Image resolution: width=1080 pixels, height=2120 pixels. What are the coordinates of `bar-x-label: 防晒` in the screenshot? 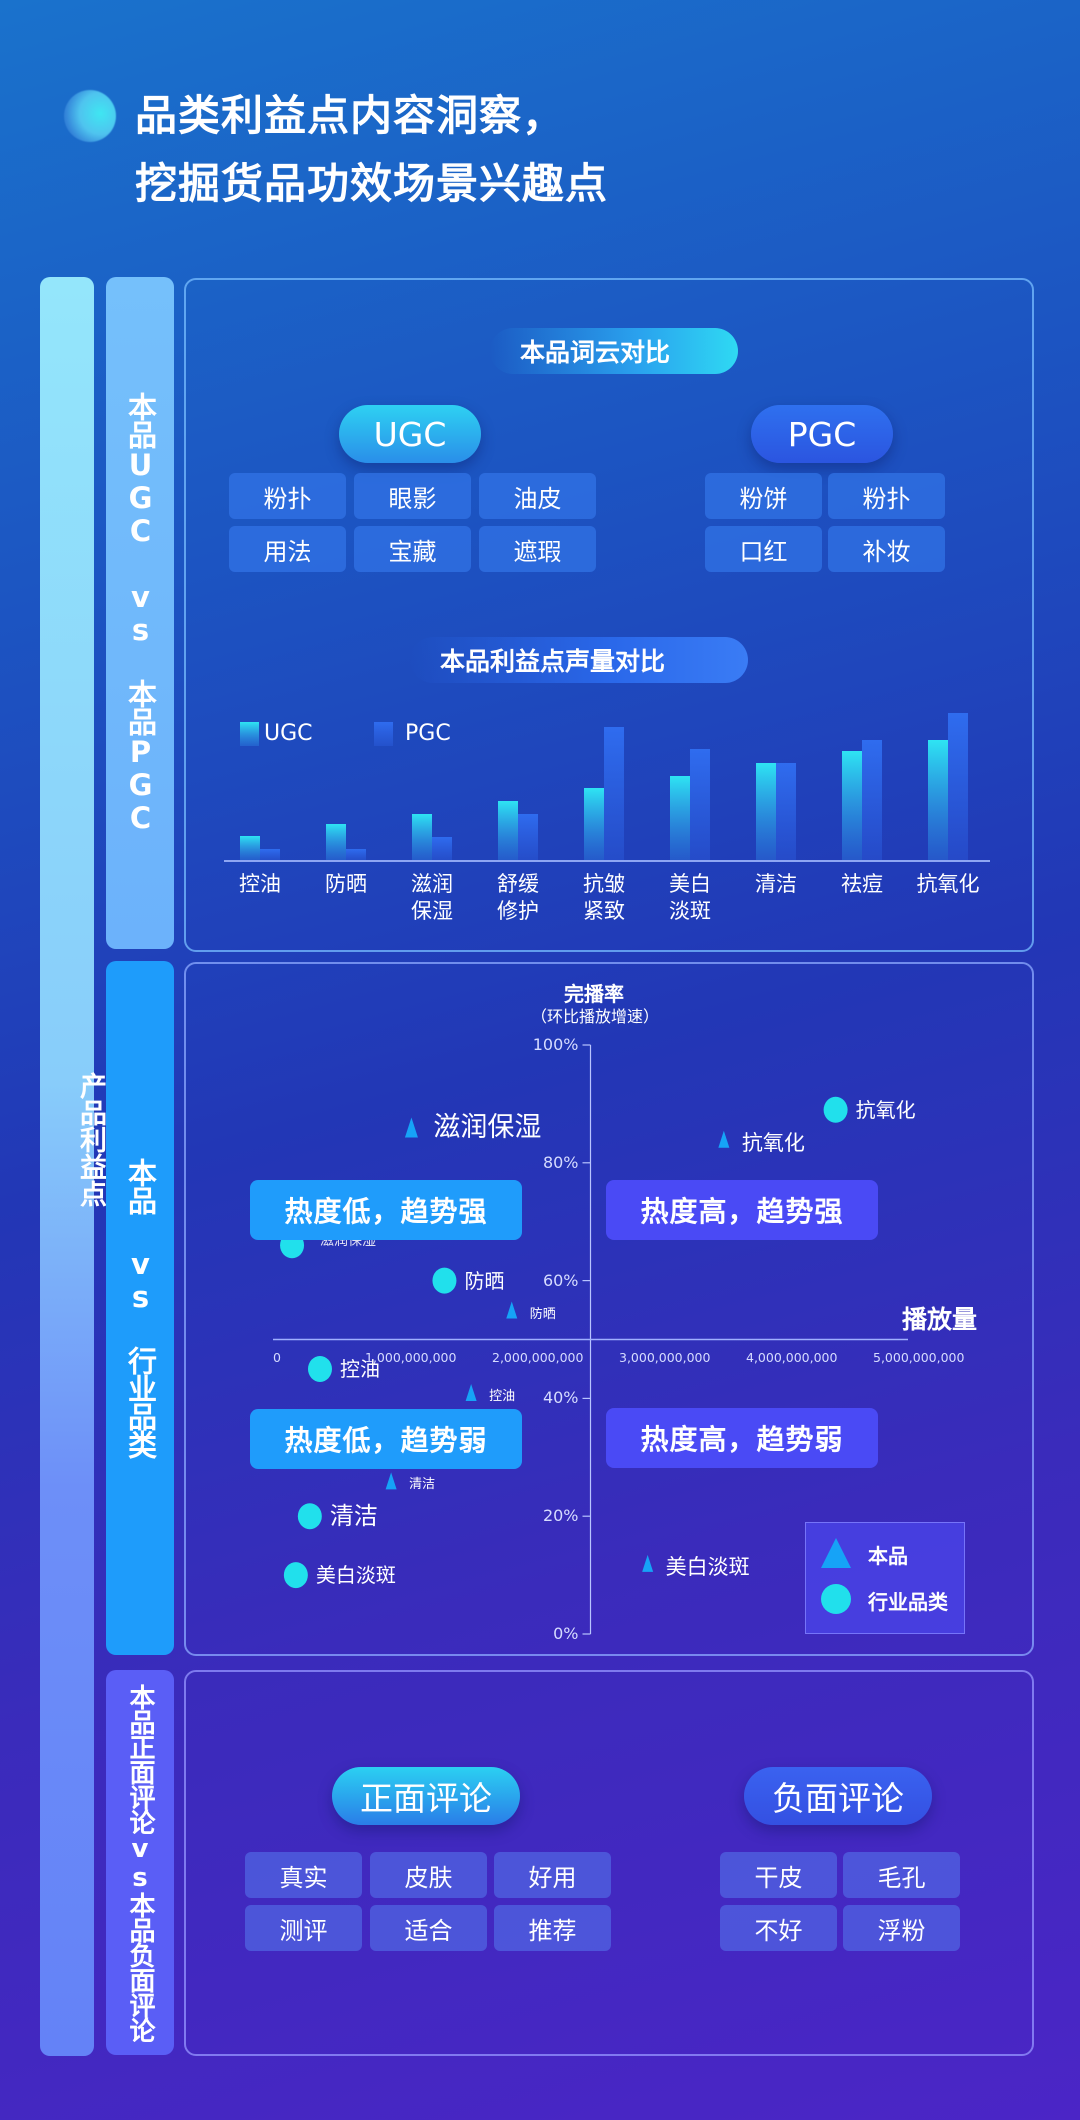 It's located at (346, 884).